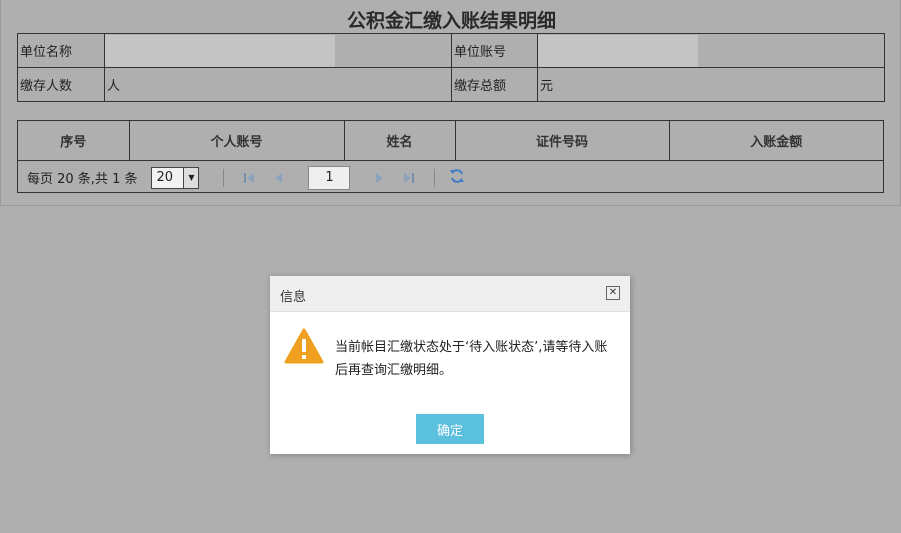 Image resolution: width=901 pixels, height=533 pixels. I want to click on last-page-icon, so click(409, 178).